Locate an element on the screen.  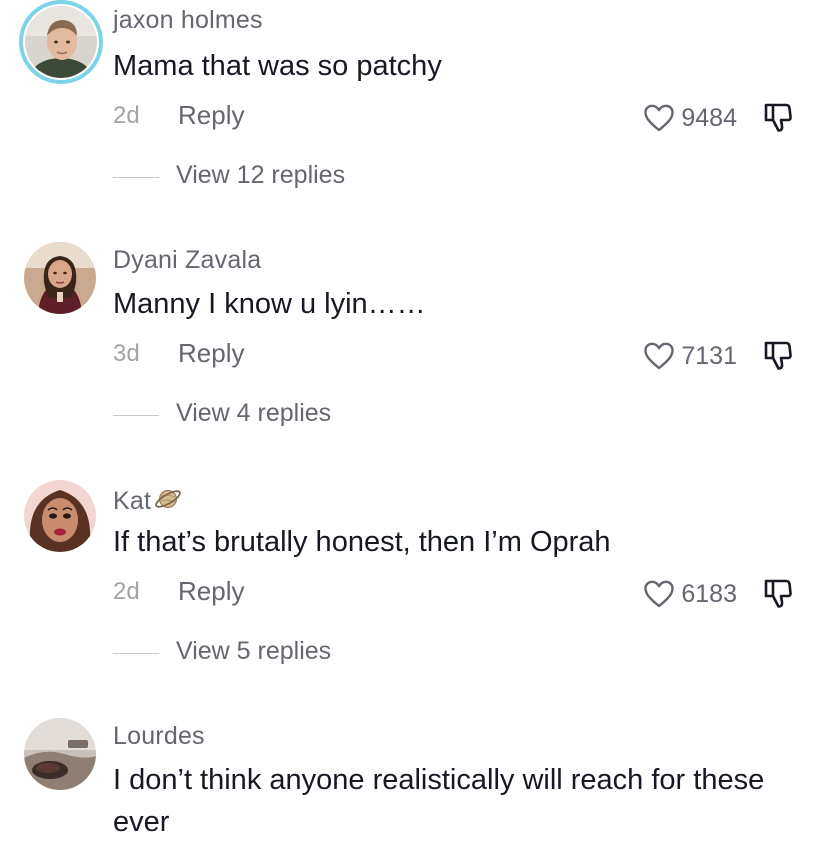
like-button: 9484 is located at coordinates (690, 118).